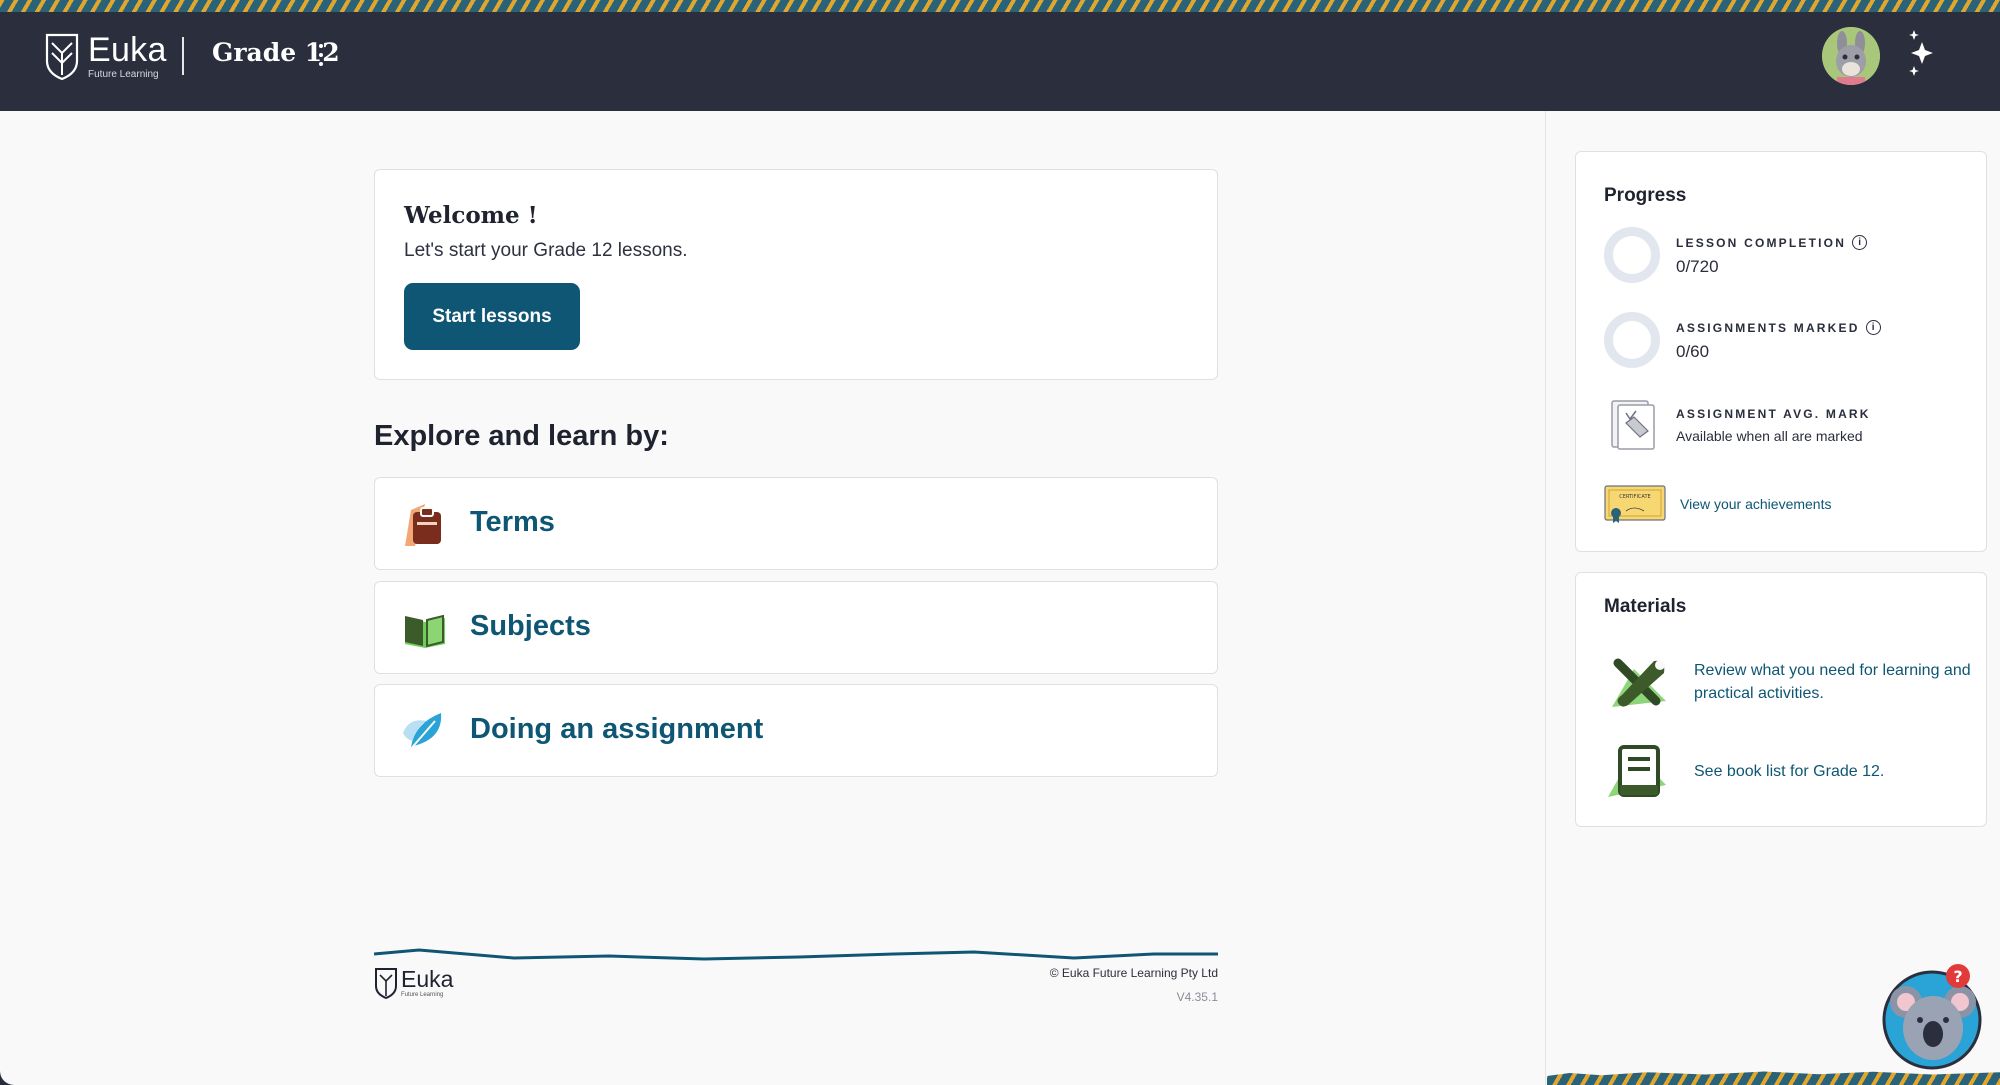  Describe the element at coordinates (796, 627) in the screenshot. I see `explore-item-subjects: Subjects` at that location.